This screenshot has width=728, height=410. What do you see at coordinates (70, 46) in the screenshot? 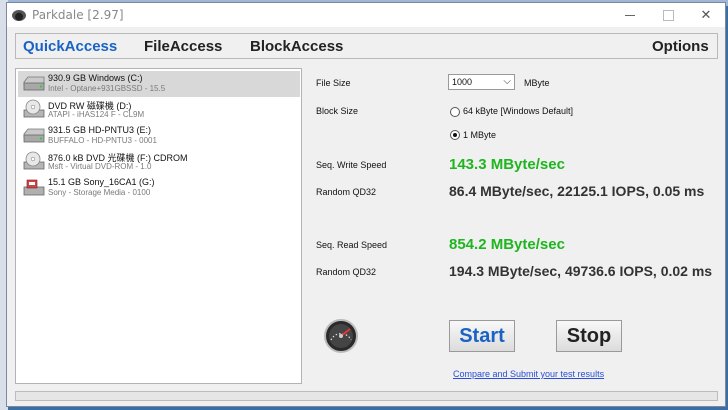
I see `tab-quickaccess: QuickAccess` at bounding box center [70, 46].